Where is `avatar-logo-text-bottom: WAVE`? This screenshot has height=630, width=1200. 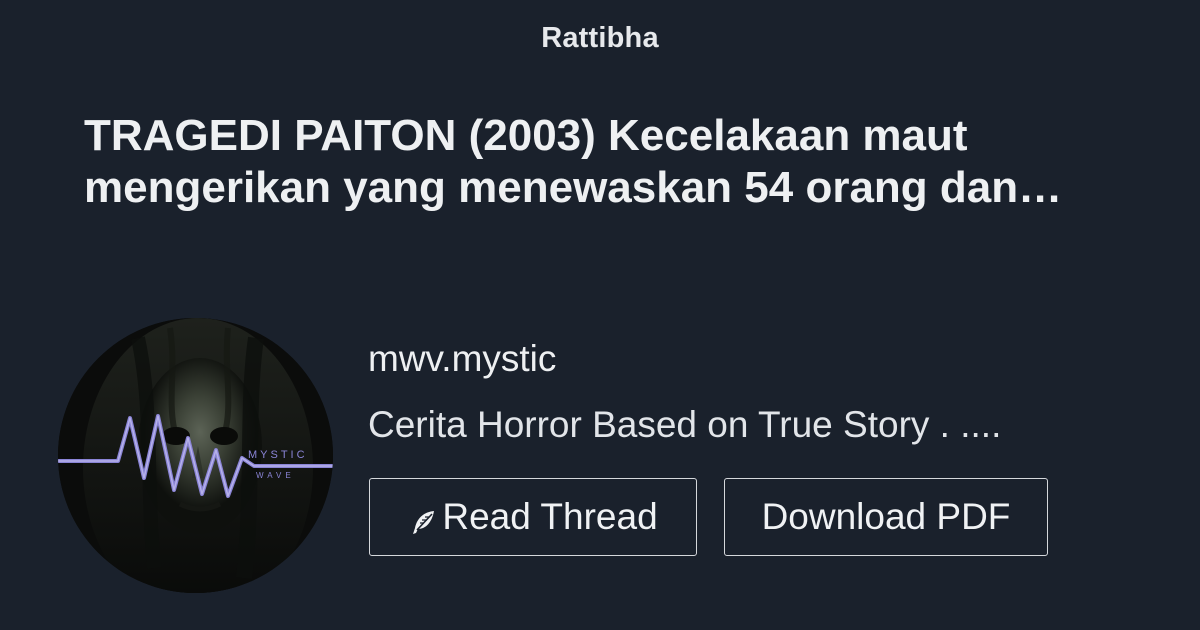 avatar-logo-text-bottom: WAVE is located at coordinates (275, 475).